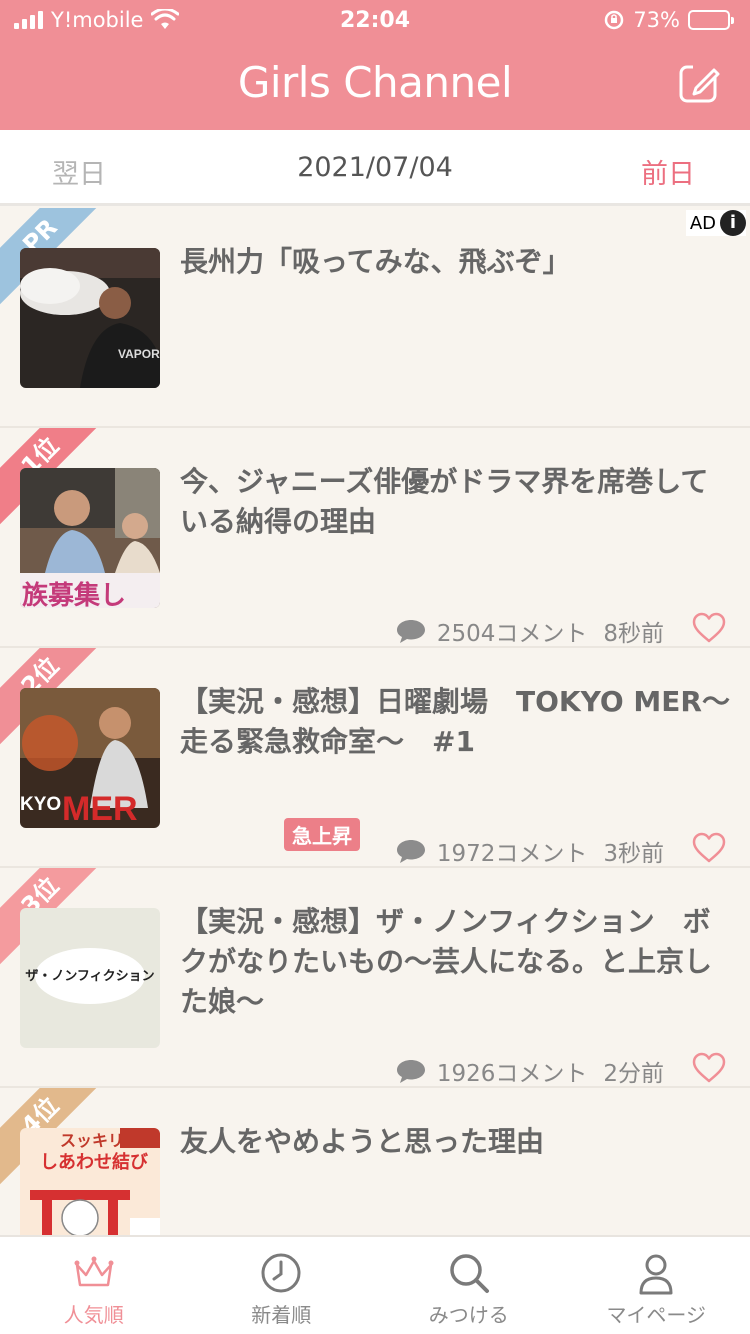 This screenshot has width=750, height=1334. I want to click on thumbnail-text: ザ・ノンフィクション, so click(89, 976).